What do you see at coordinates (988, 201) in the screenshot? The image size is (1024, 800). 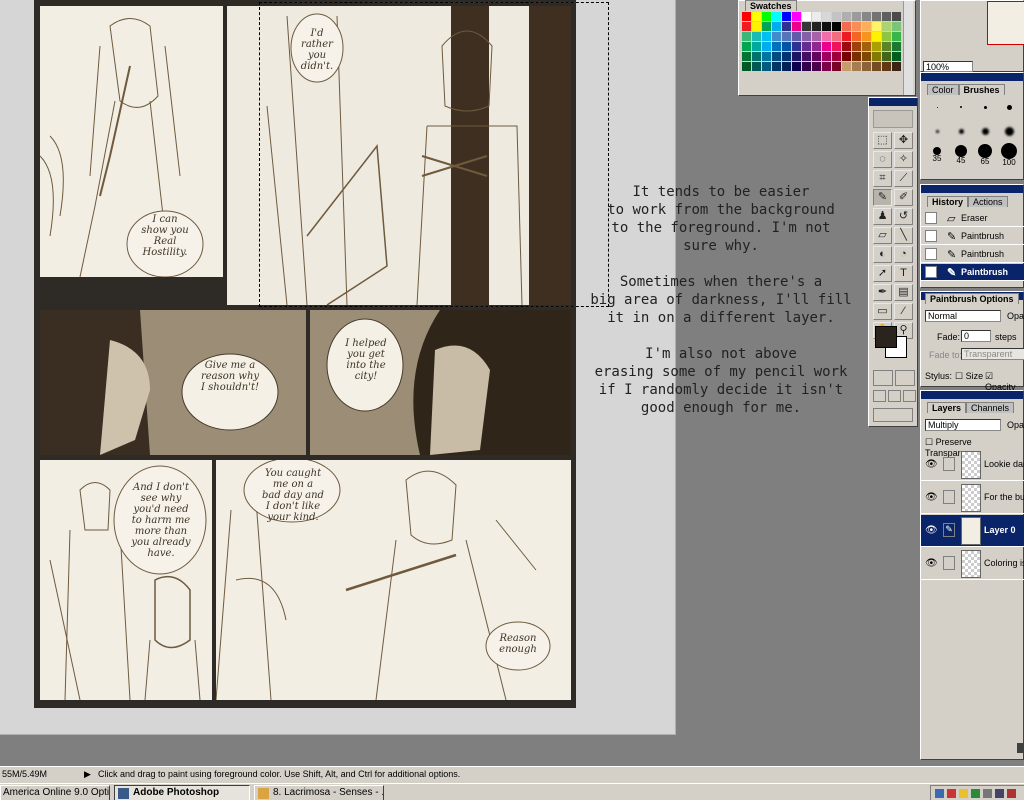 I see `tab-actions: Actions` at bounding box center [988, 201].